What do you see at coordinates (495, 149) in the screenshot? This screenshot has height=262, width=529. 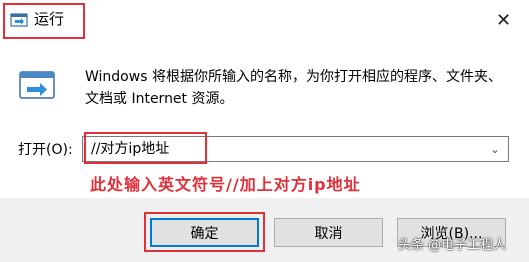 I see `chevron-down-icon: ⌄` at bounding box center [495, 149].